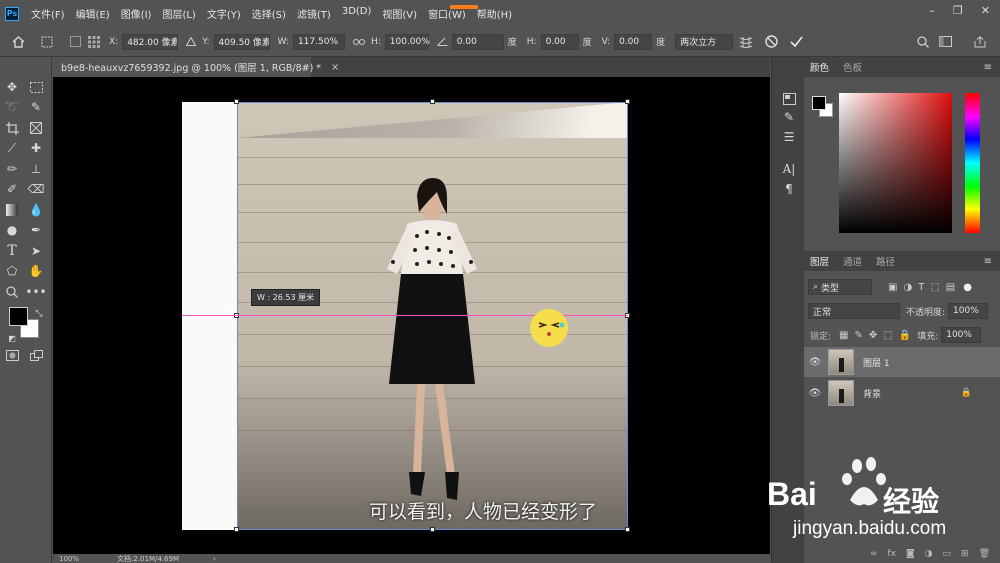 The image size is (1000, 563). I want to click on menu-file: 文件(F), so click(48, 13).